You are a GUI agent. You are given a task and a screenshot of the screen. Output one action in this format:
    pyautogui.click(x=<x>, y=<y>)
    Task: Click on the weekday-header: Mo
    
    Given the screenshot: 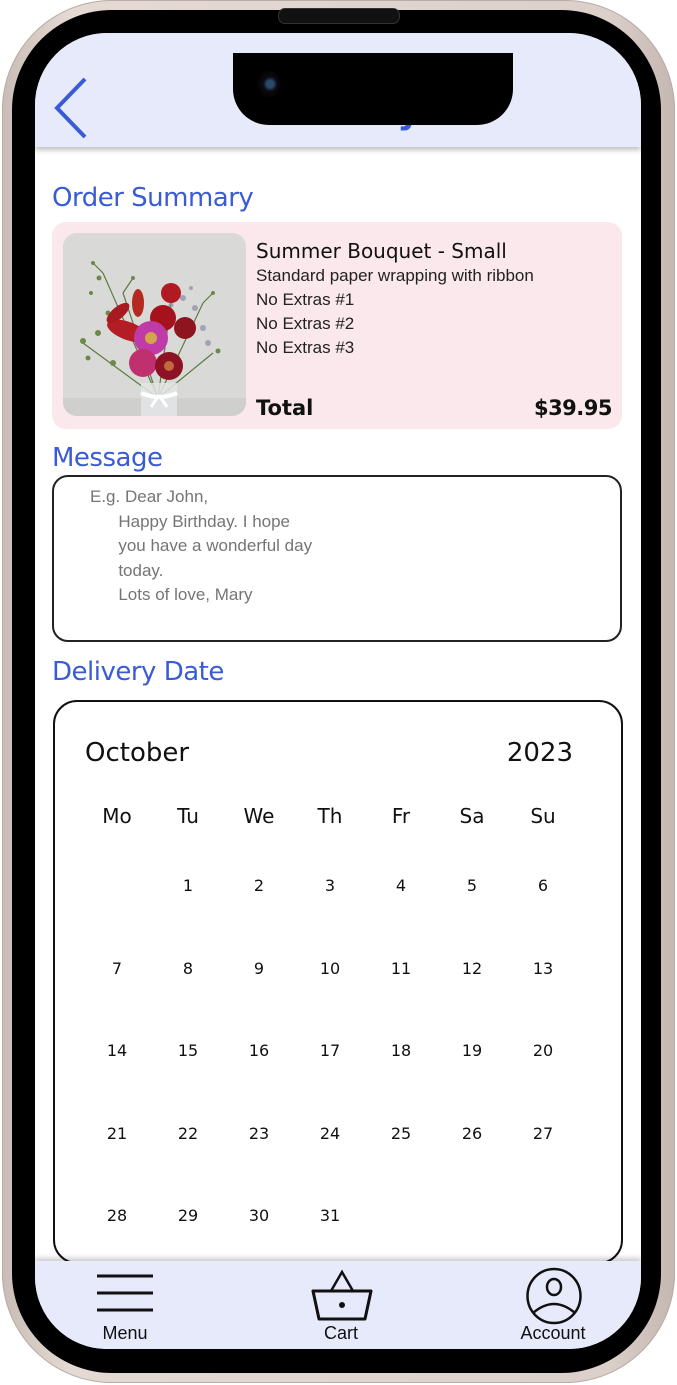 What is the action you would take?
    pyautogui.click(x=117, y=816)
    